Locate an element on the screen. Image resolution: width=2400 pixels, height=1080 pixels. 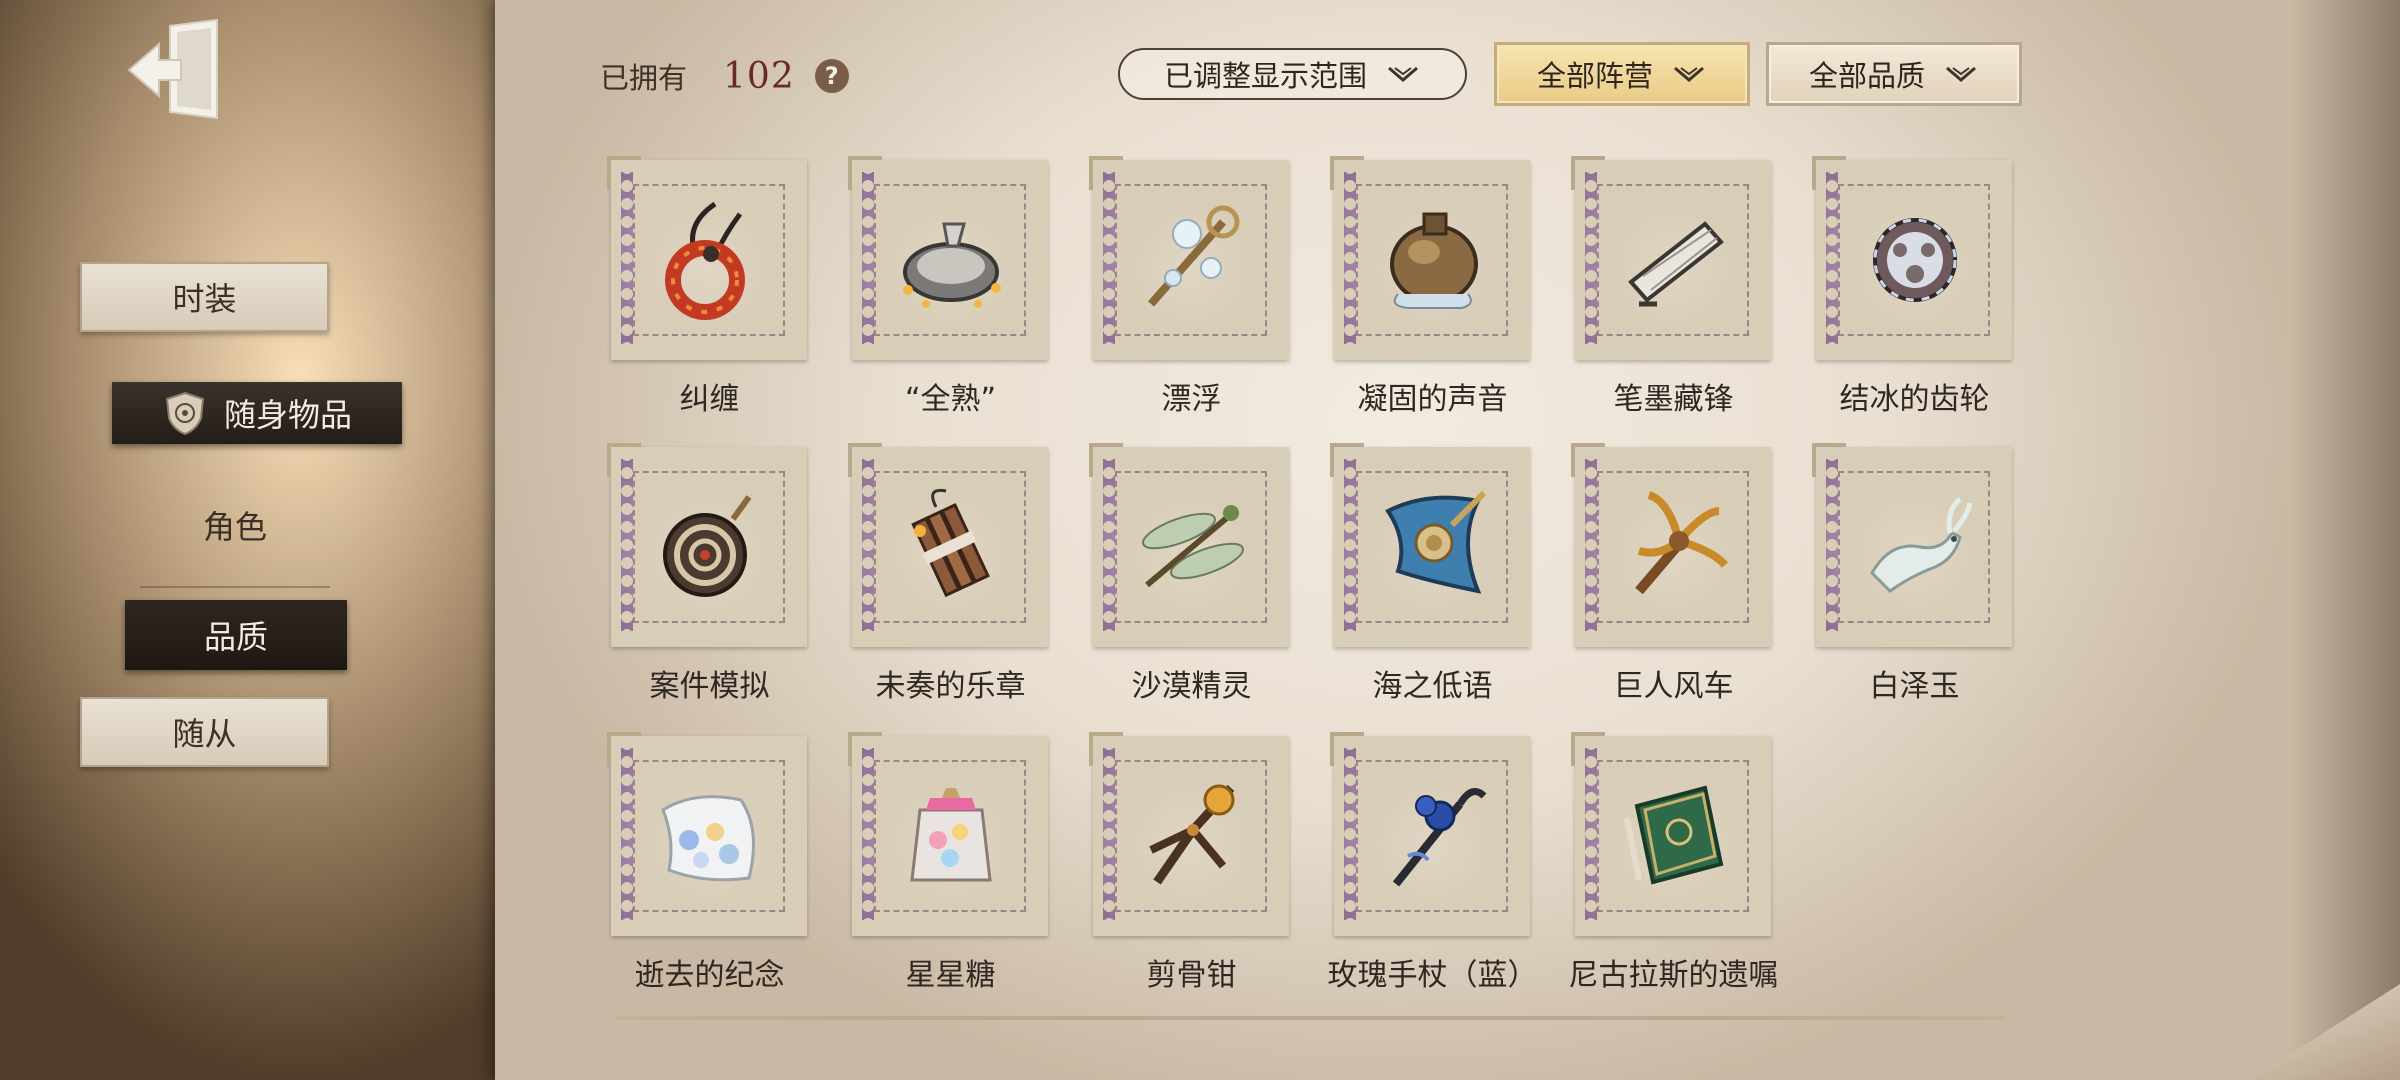
item-card: 逝去的纪念 is located at coordinates (709, 874).